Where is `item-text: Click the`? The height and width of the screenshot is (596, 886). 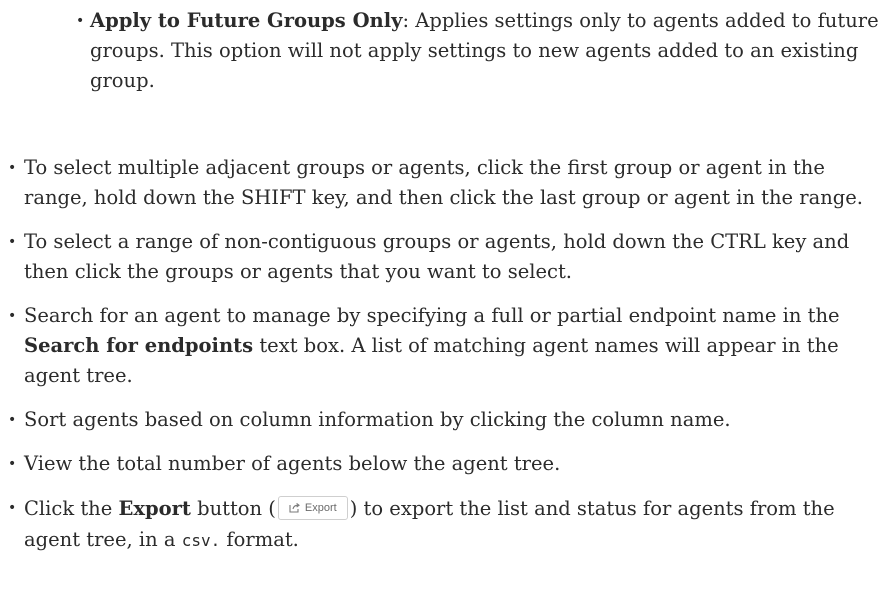
item-text: Click the is located at coordinates (71, 508).